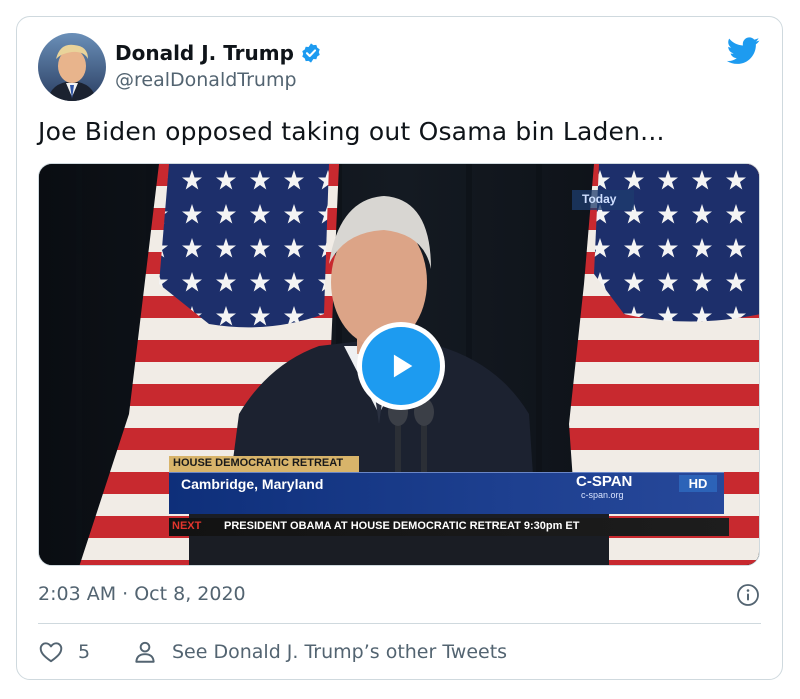 Image resolution: width=800 pixels, height=699 pixels. I want to click on divider, so click(399, 623).